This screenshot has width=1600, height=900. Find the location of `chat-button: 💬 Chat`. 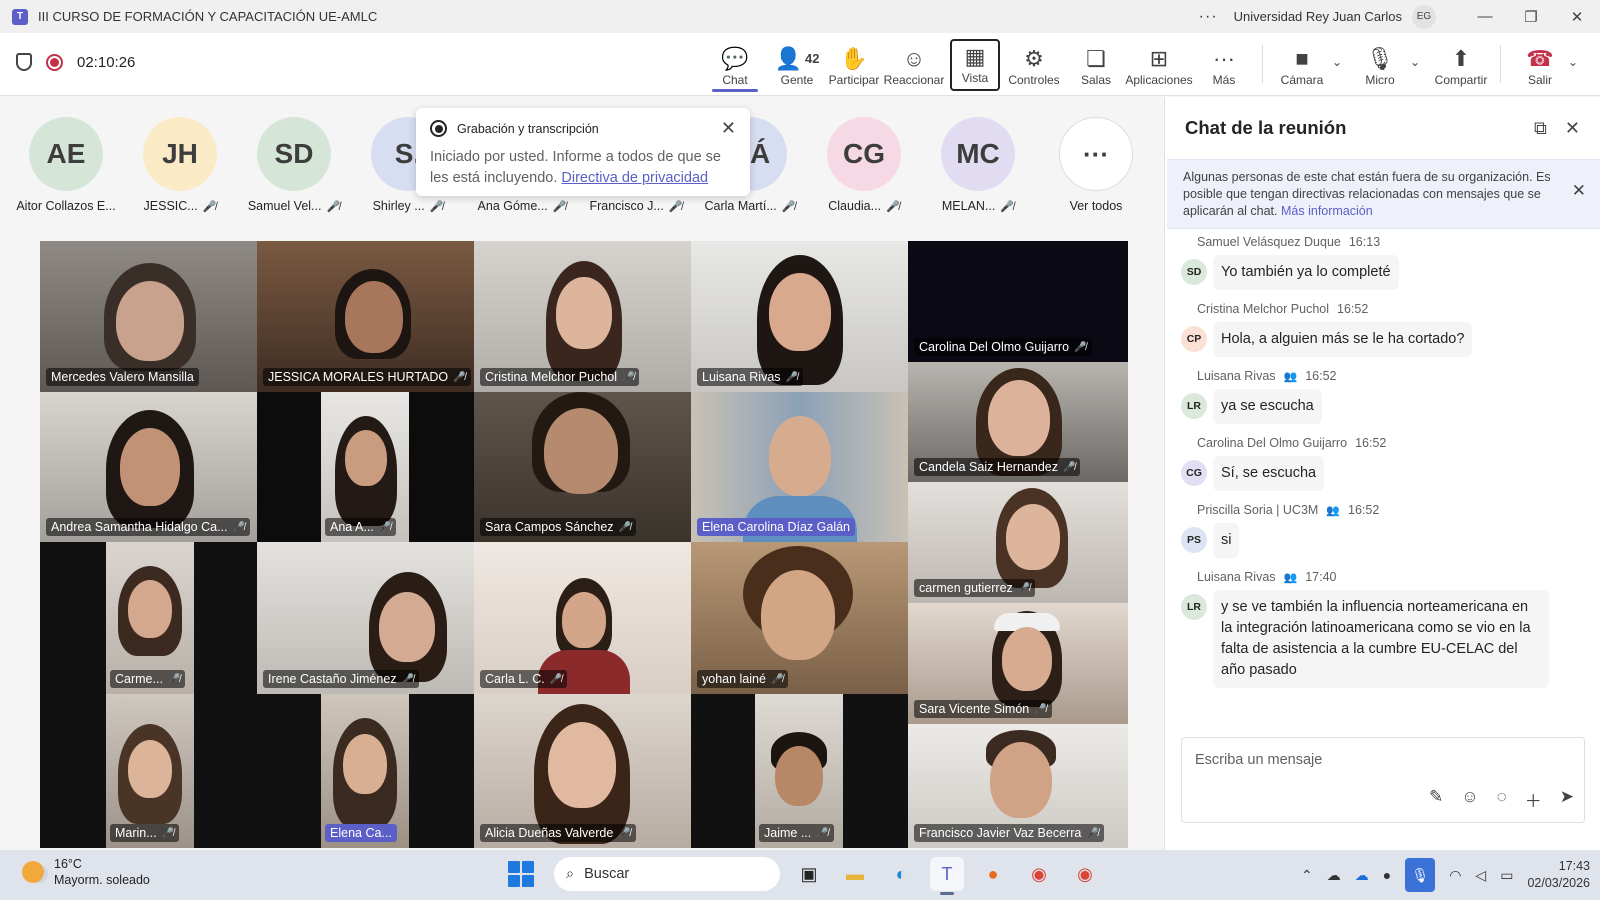

chat-button: 💬 Chat is located at coordinates (735, 65).